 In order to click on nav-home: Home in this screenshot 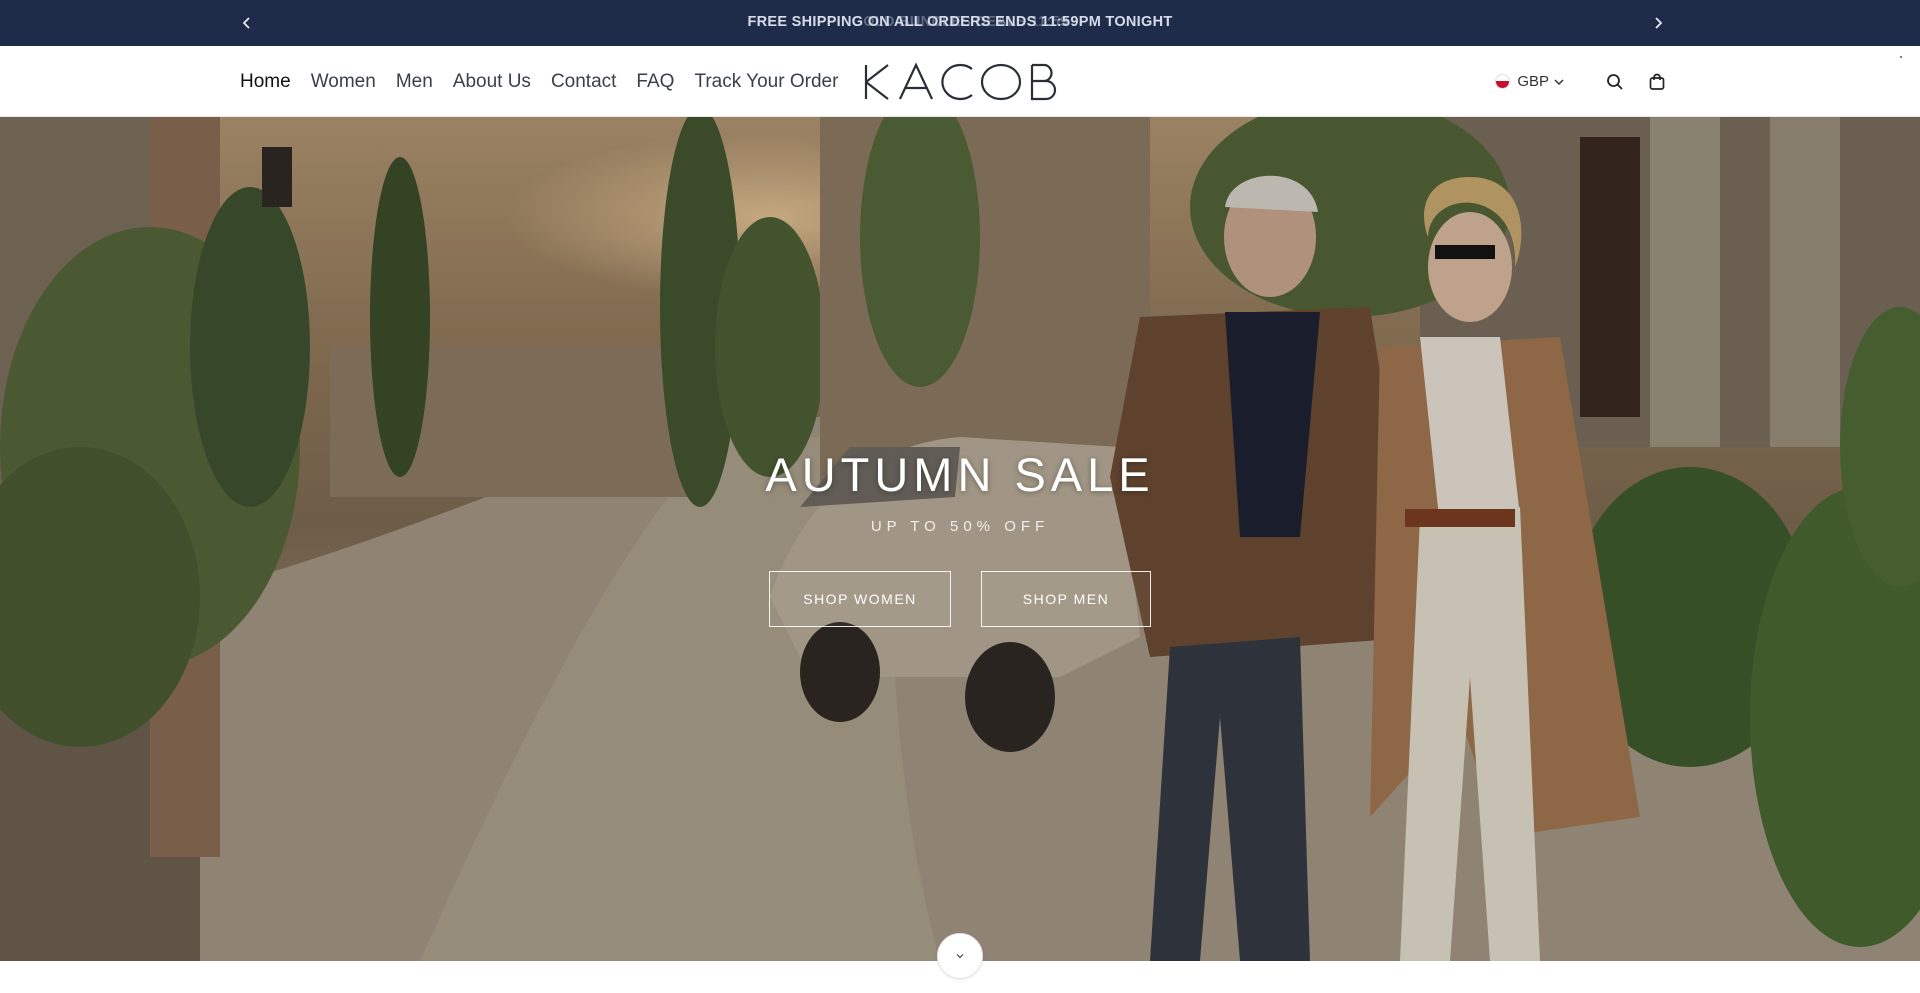, I will do `click(265, 82)`.